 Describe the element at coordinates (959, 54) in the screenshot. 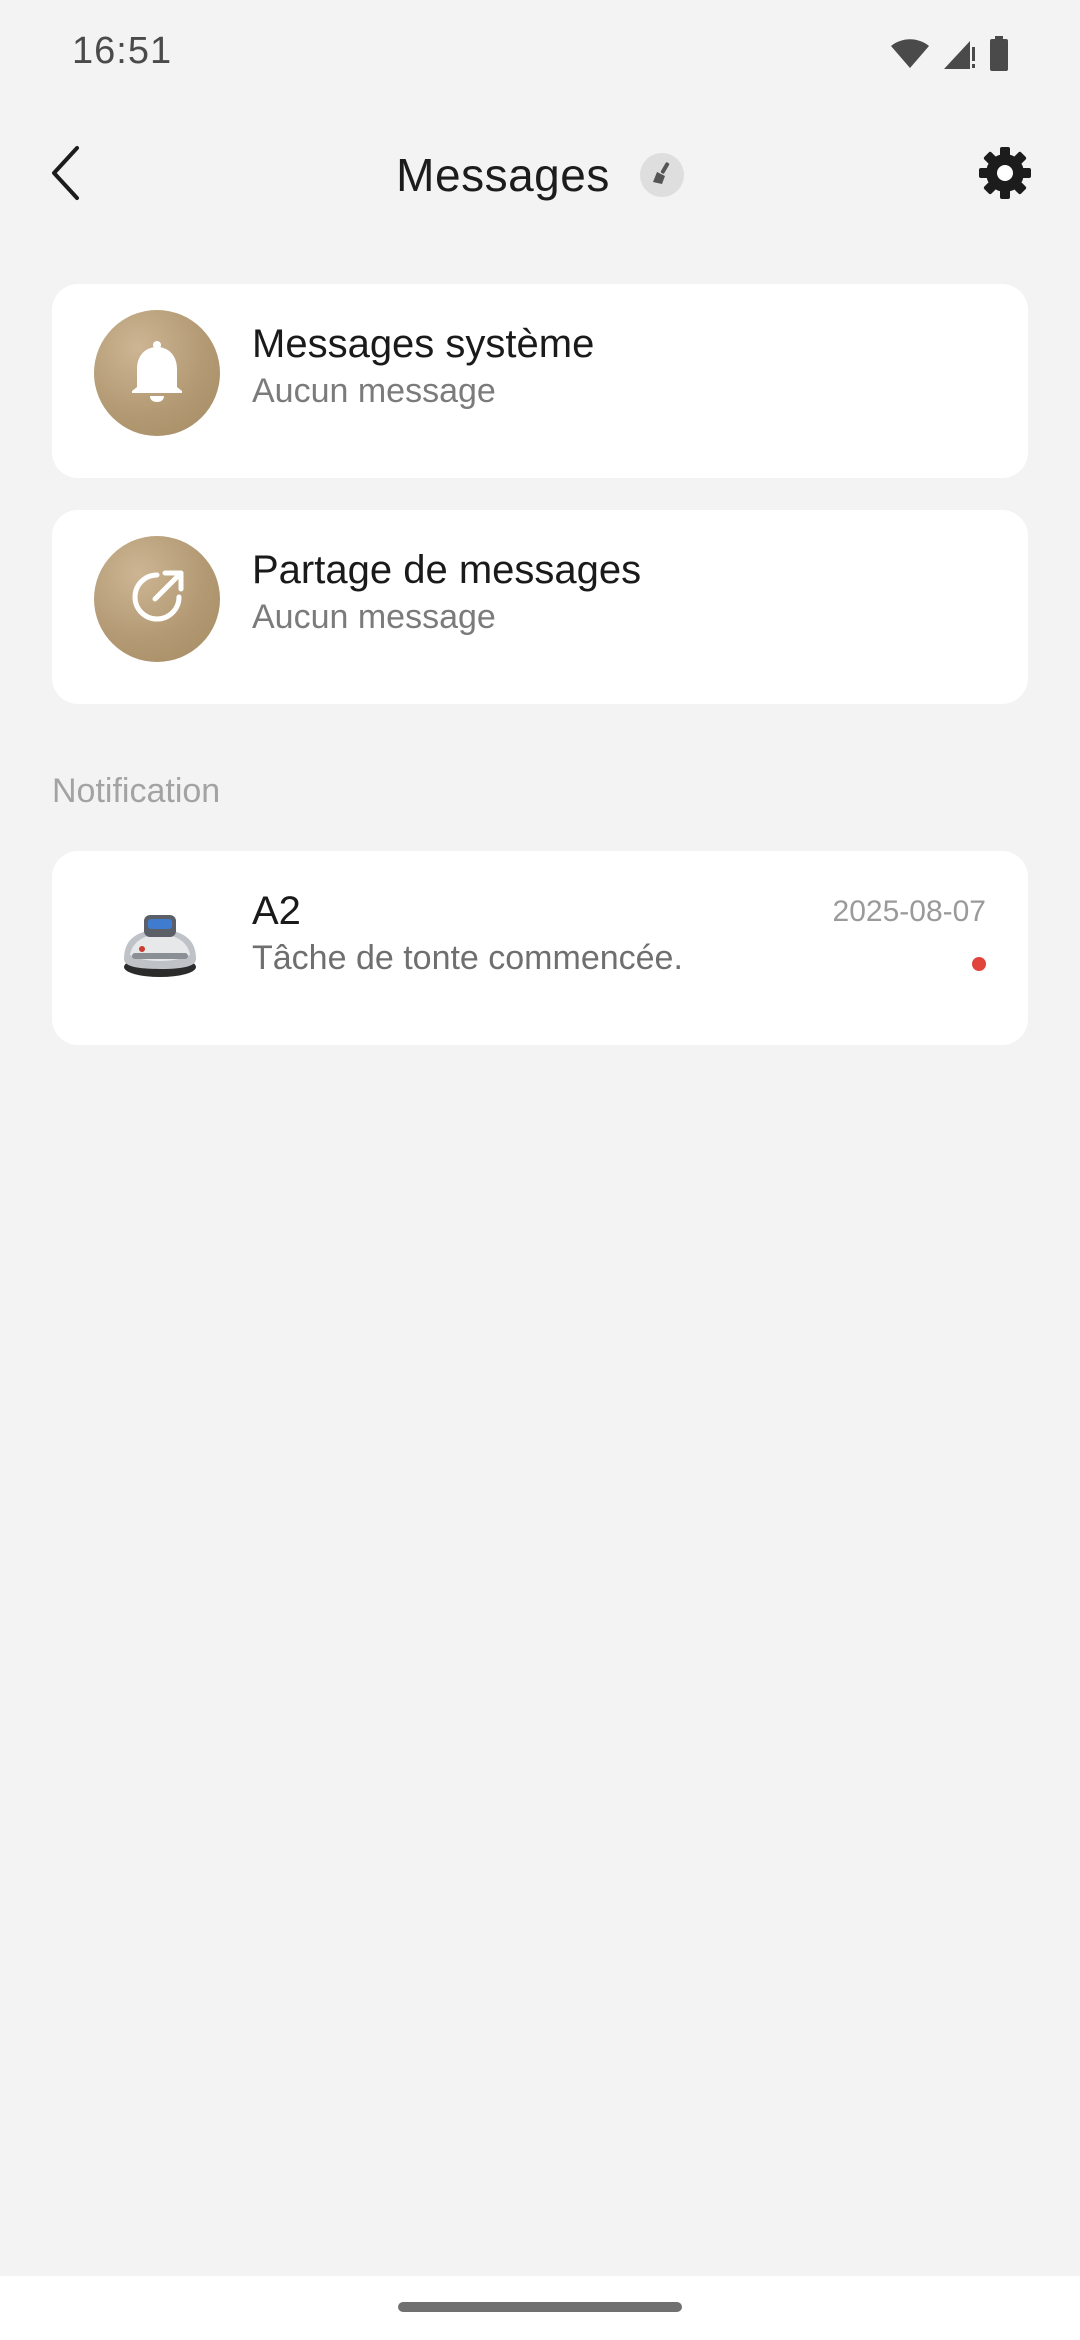

I see `signal-icon` at that location.